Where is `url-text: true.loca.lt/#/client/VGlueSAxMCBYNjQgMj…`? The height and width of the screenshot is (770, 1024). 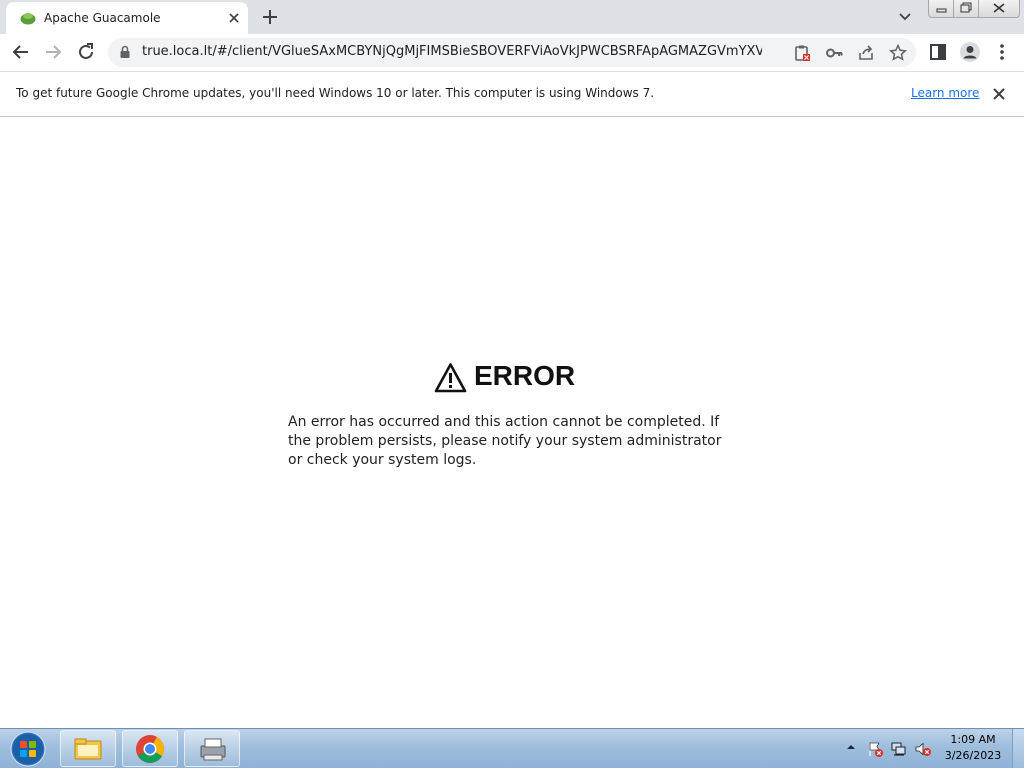
url-text: true.loca.lt/#/client/VGlueSAxMCBYNjQgMj… is located at coordinates (452, 51).